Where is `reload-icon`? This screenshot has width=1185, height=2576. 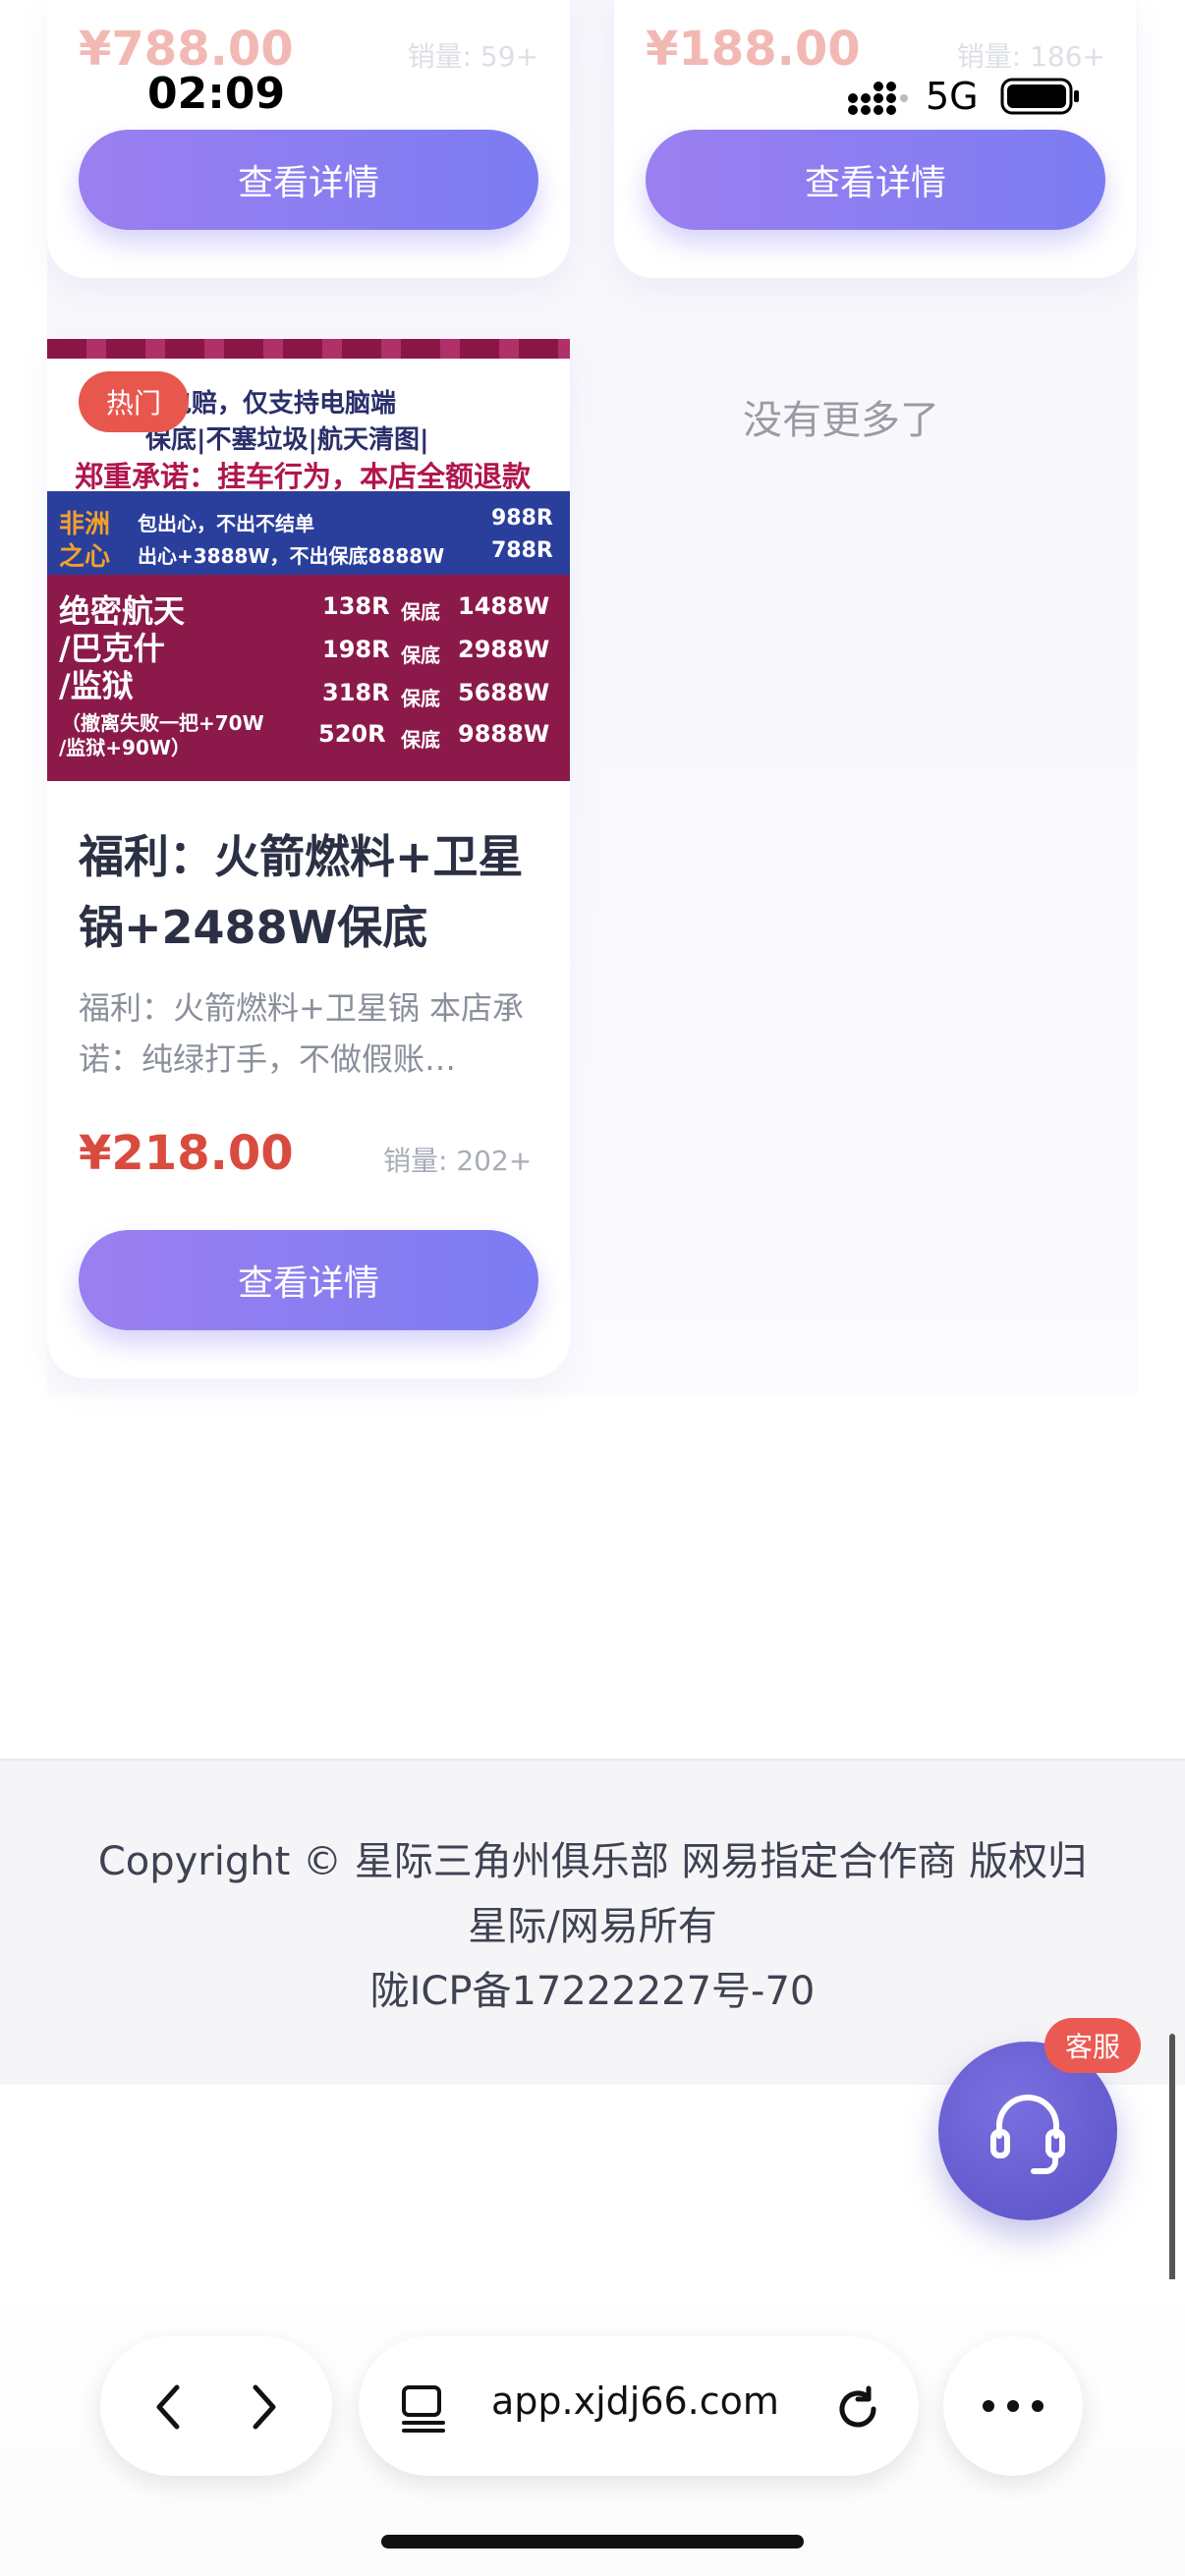
reload-icon is located at coordinates (858, 2409).